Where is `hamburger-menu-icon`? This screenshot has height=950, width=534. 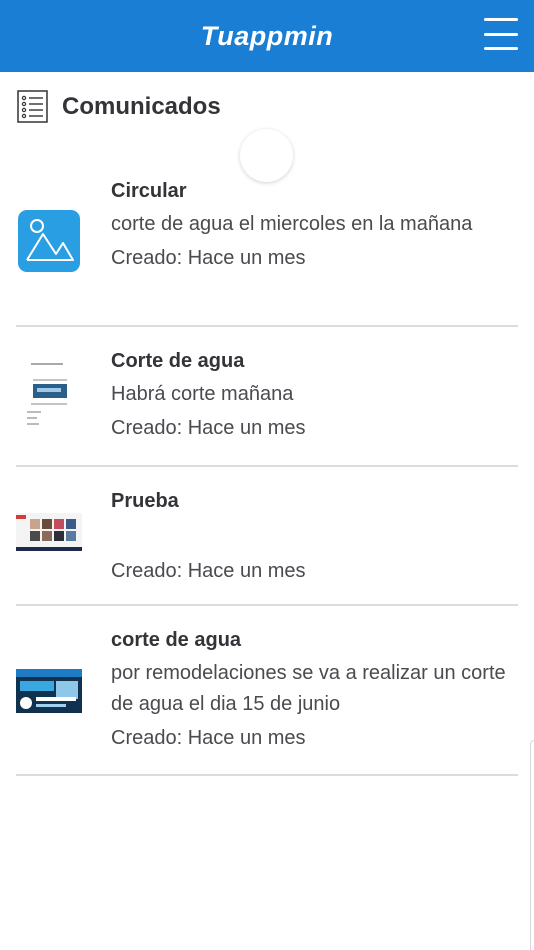
hamburger-menu-icon is located at coordinates (501, 34).